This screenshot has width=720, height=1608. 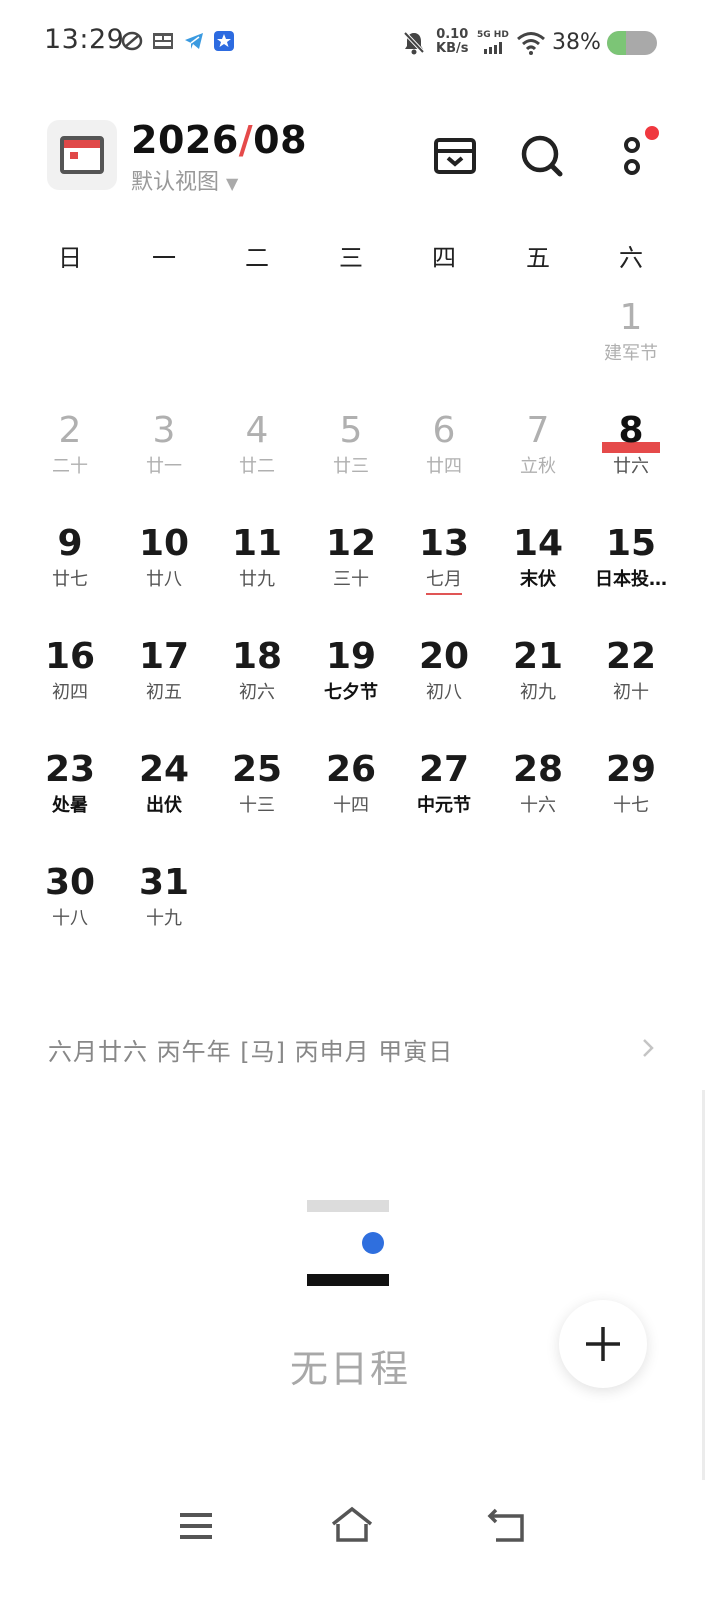 What do you see at coordinates (175, 182) in the screenshot?
I see `view-label: 默认视图` at bounding box center [175, 182].